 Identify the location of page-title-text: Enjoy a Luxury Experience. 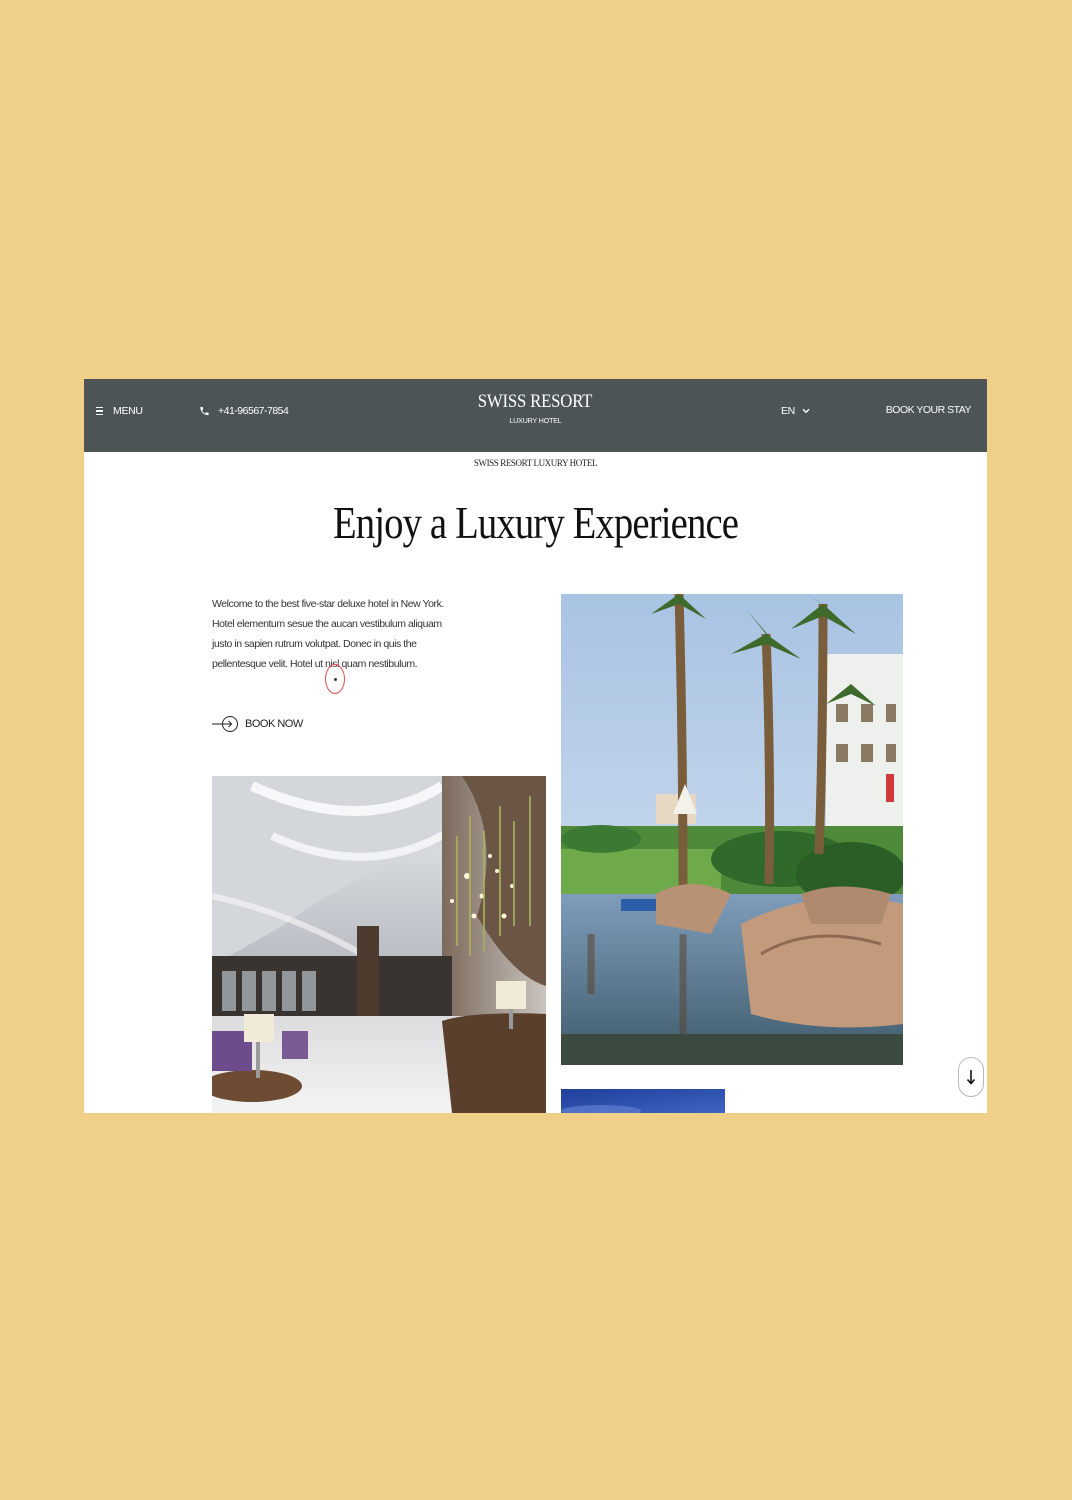
(535, 523).